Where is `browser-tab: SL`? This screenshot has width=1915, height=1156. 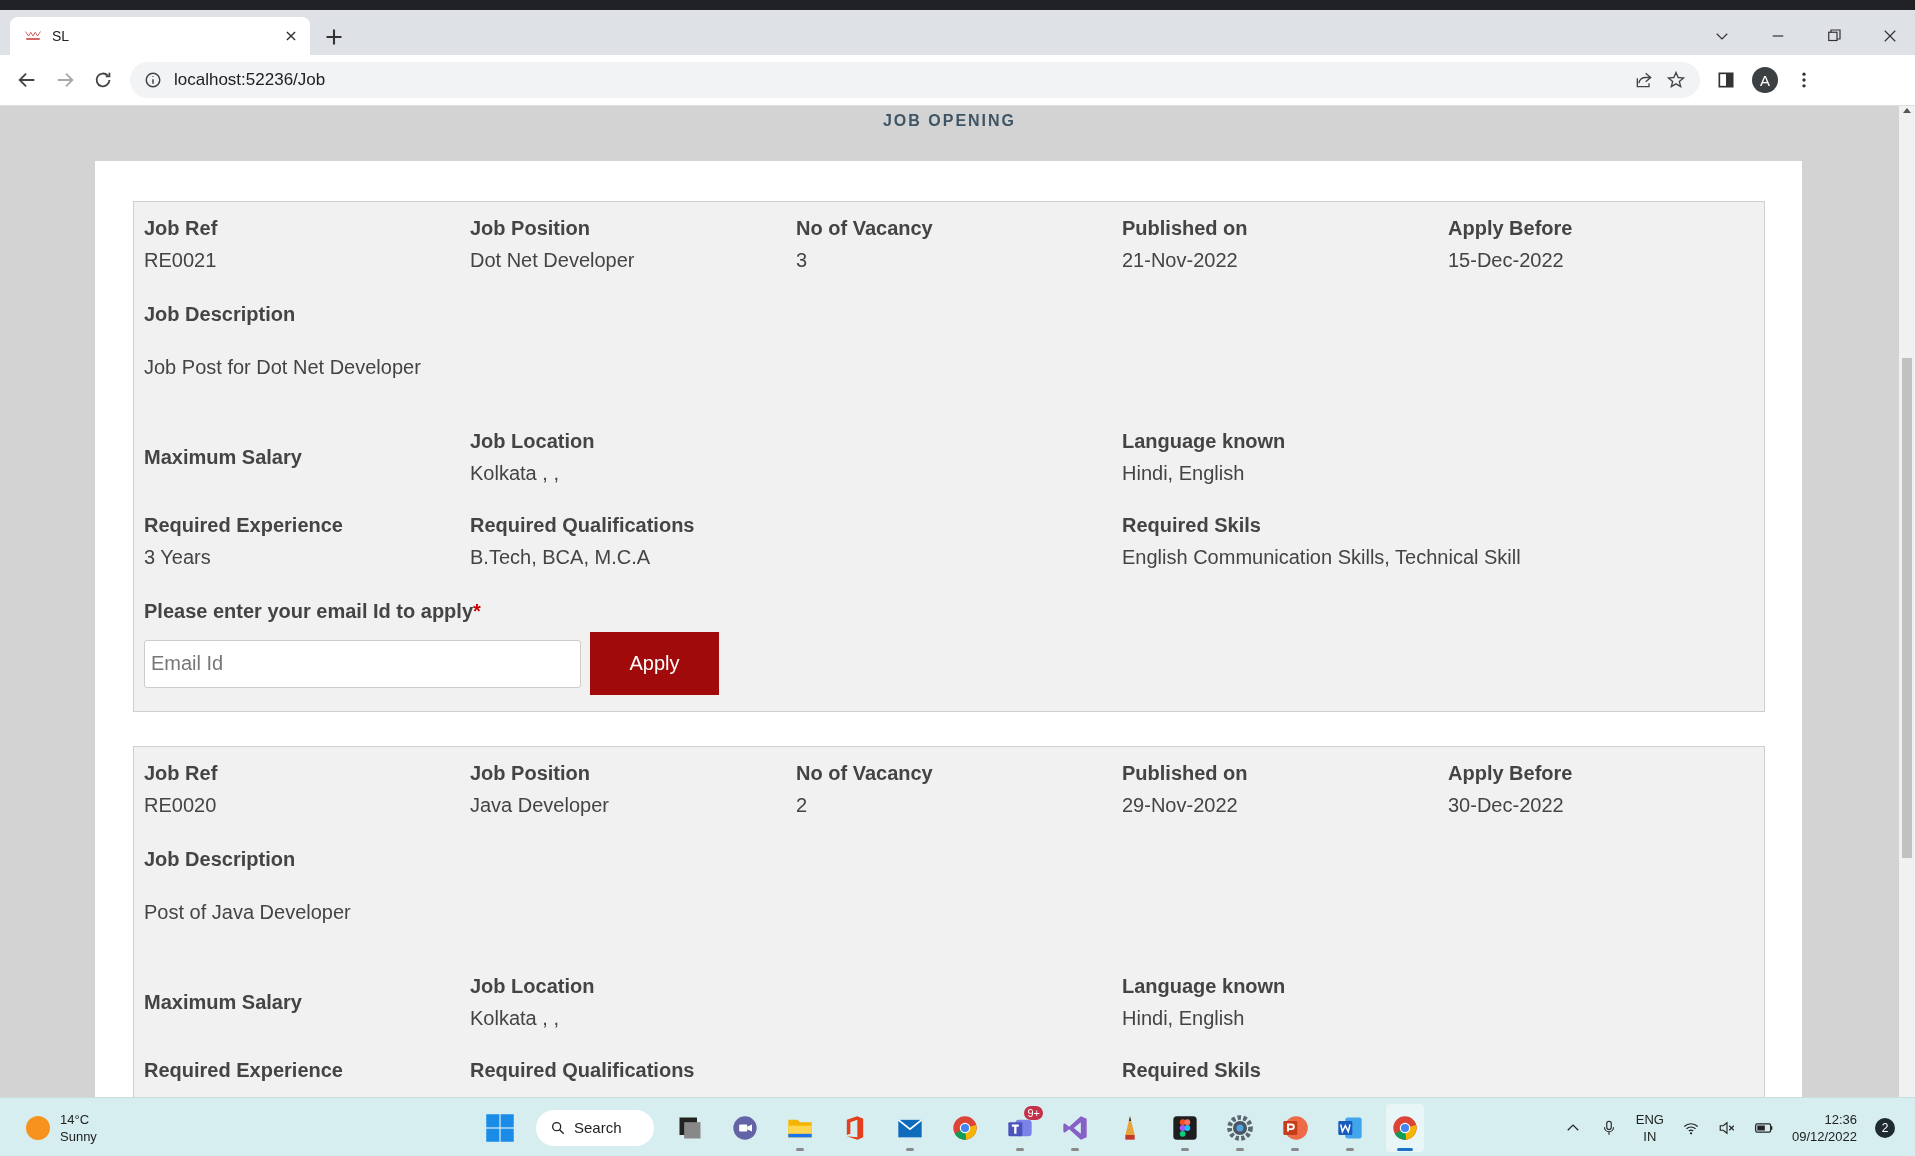 browser-tab: SL is located at coordinates (160, 36).